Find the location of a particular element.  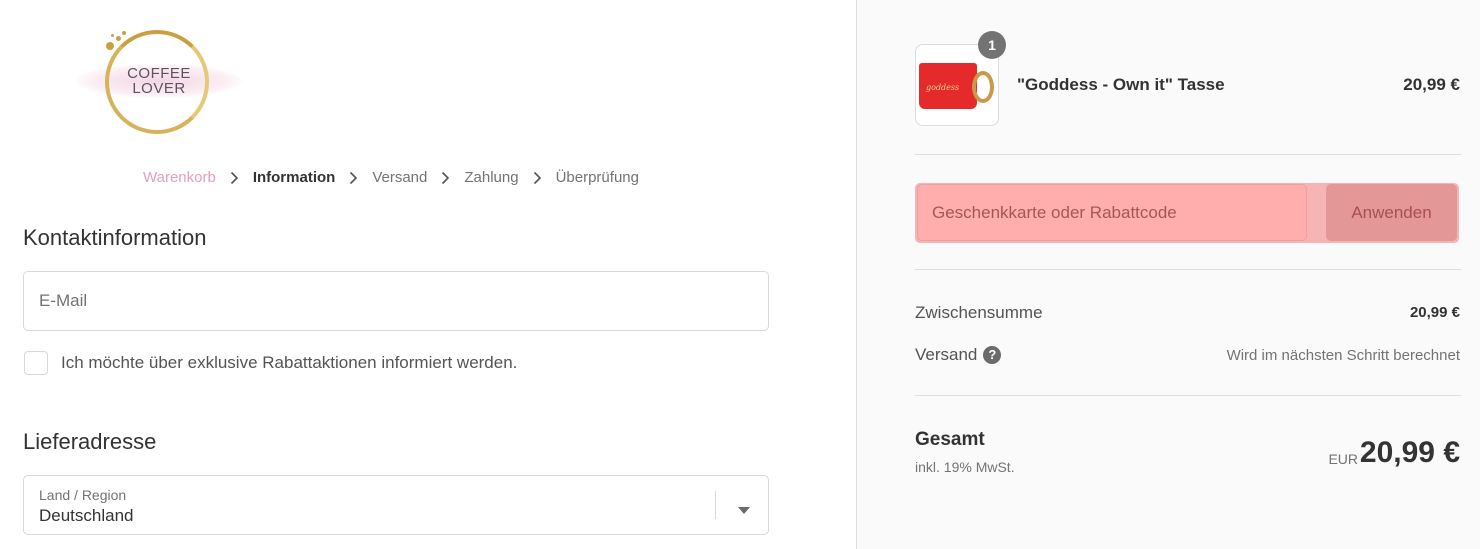

caret-down-icon is located at coordinates (744, 510).